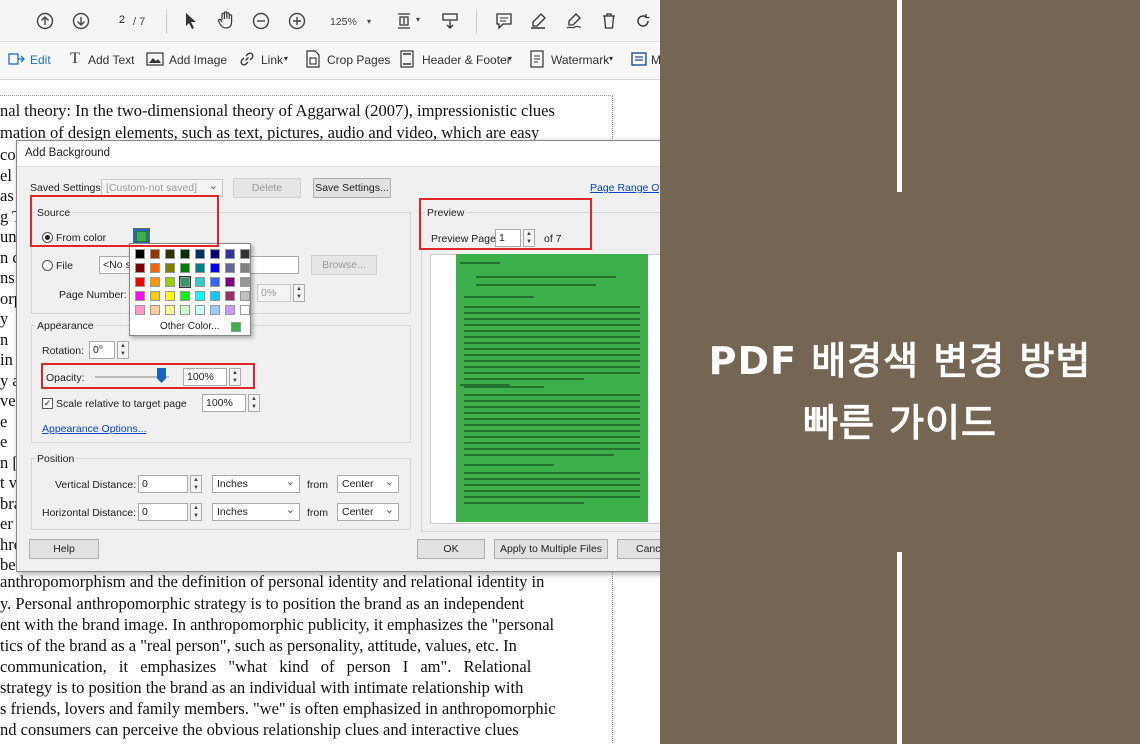  What do you see at coordinates (123, 350) in the screenshot?
I see `rotation-stepper: ▲ ▼` at bounding box center [123, 350].